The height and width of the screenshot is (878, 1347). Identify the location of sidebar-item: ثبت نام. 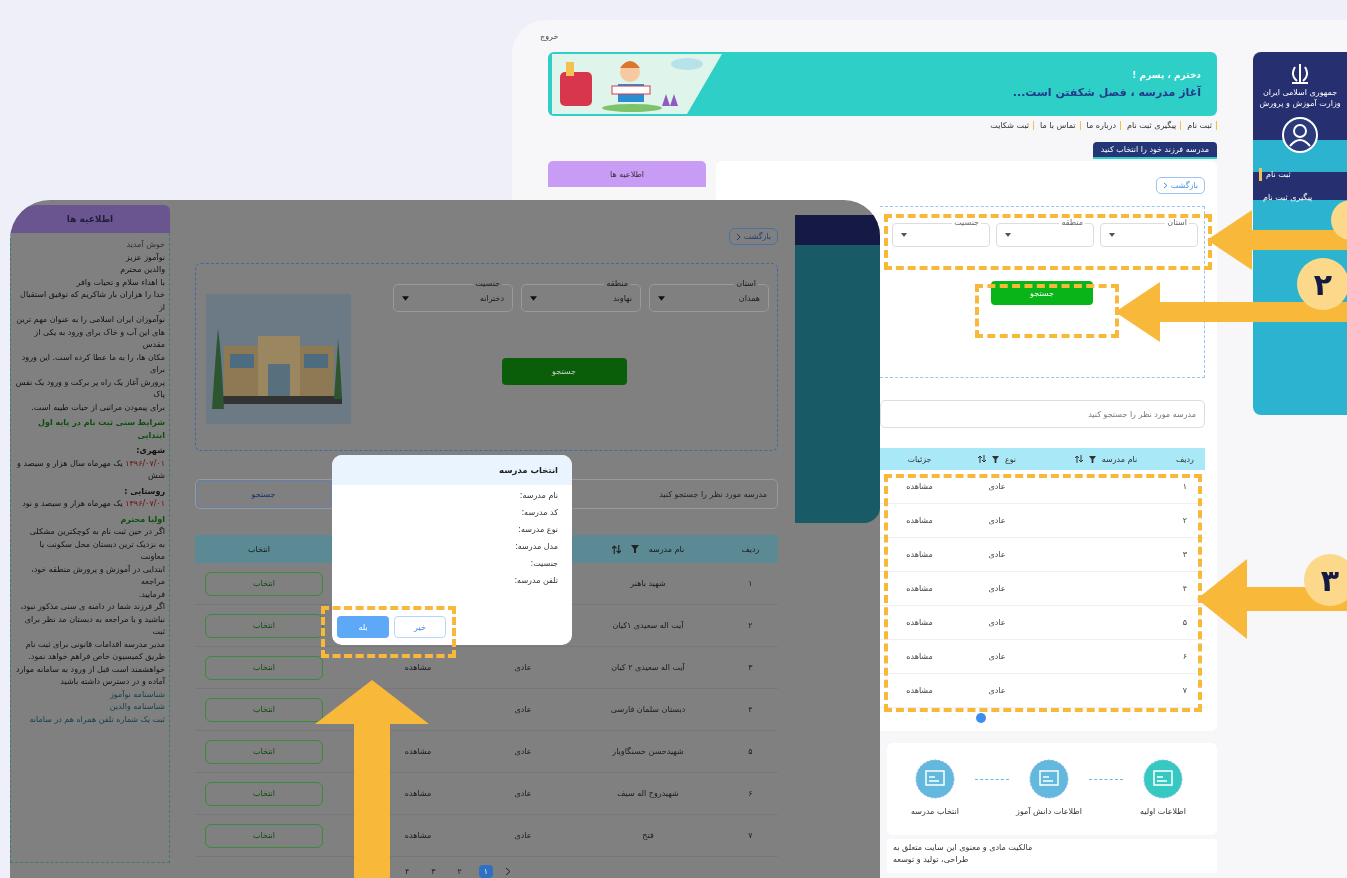
(1277, 174).